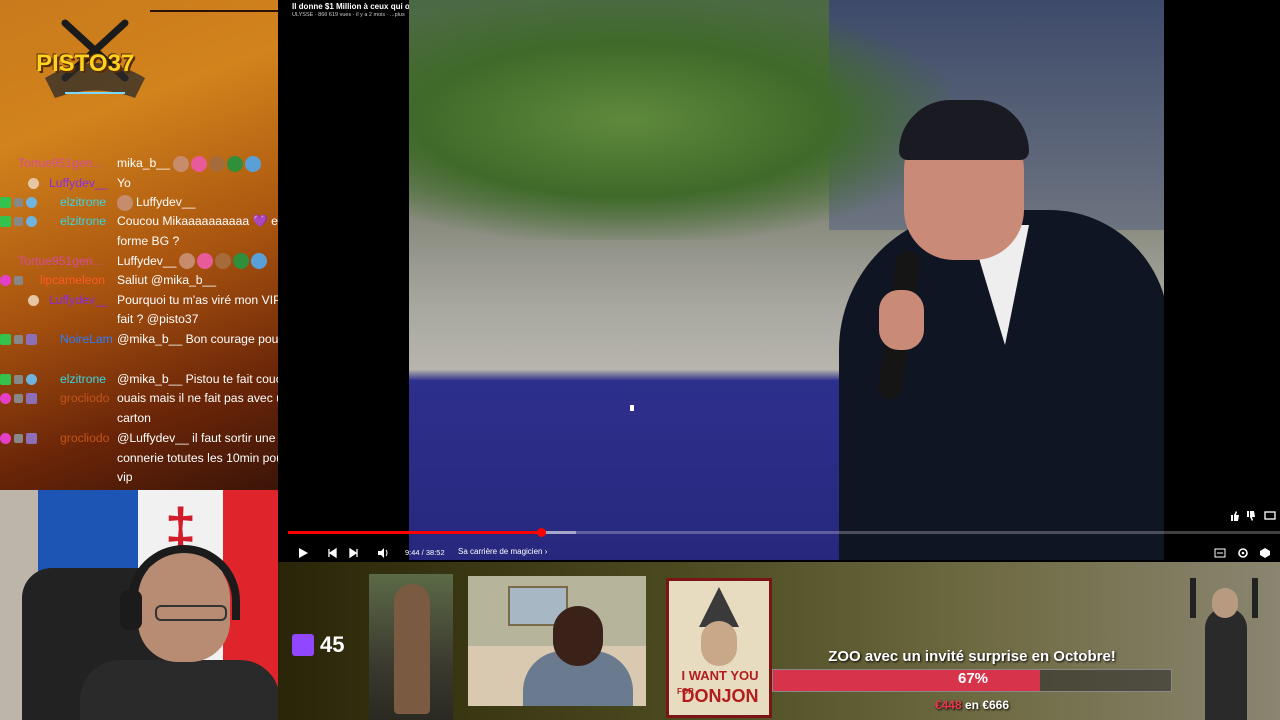  Describe the element at coordinates (948, 705) in the screenshot. I see `goal-current: €448` at that location.